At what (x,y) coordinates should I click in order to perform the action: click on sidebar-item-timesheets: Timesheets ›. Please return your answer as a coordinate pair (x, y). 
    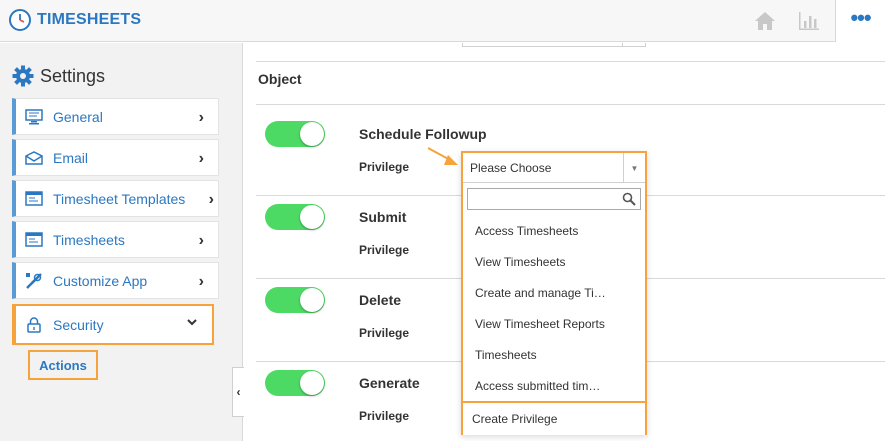
    Looking at the image, I should click on (115, 239).